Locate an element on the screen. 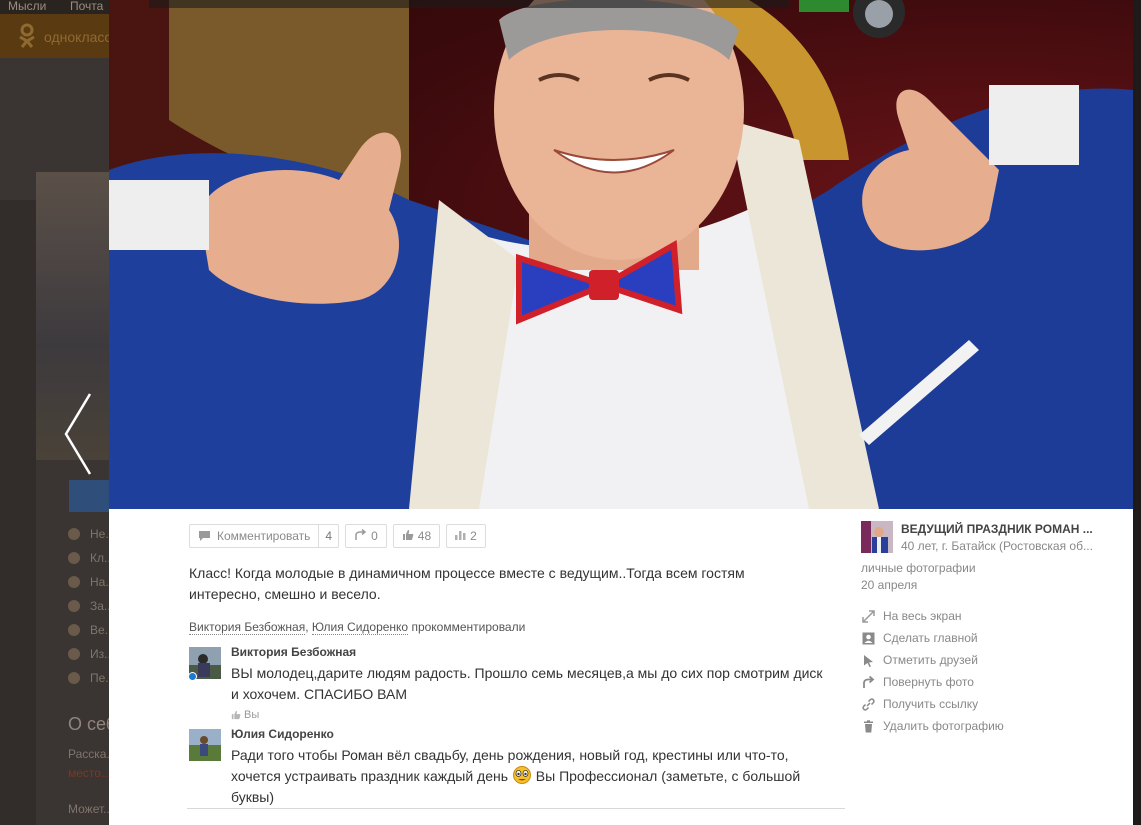 The height and width of the screenshot is (825, 1141). background-link: Почта is located at coordinates (87, 6).